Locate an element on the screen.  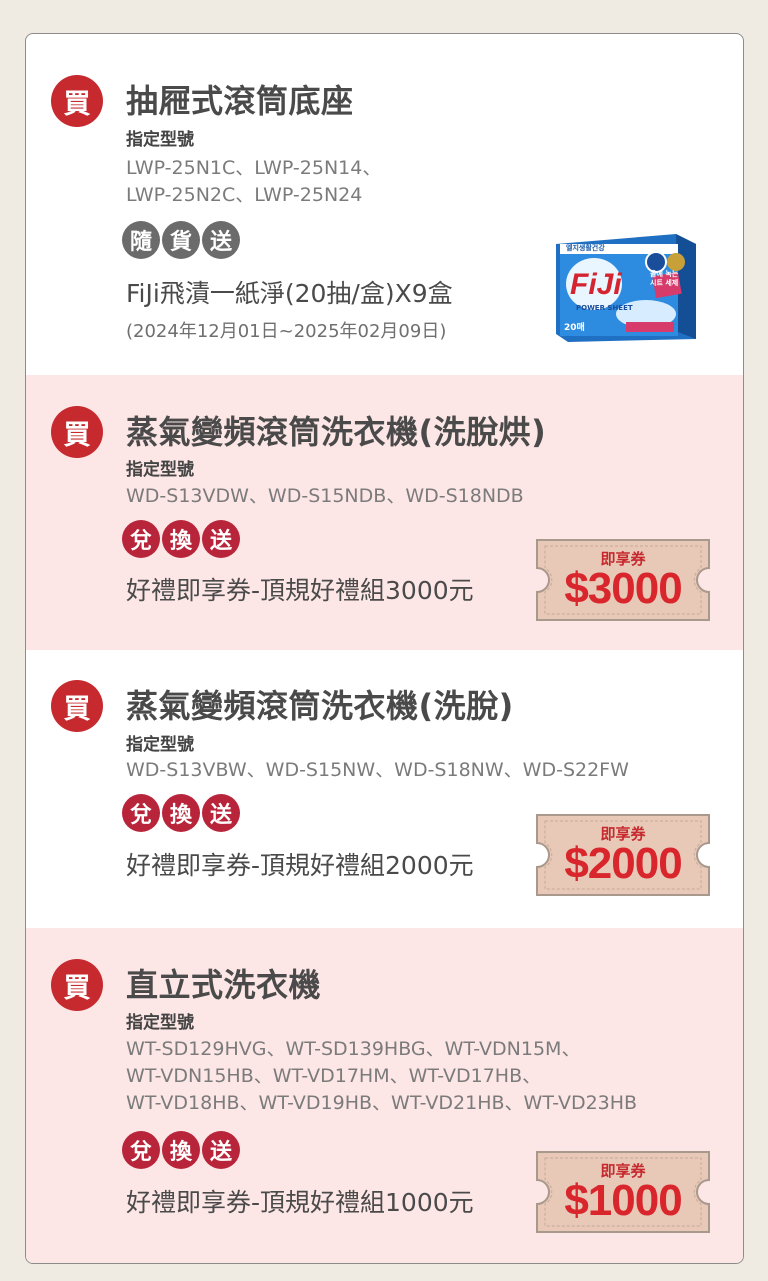
model-line: WT-VDN15HB、WT-VD17HM、WT-VD17HB、 is located at coordinates (334, 1076).